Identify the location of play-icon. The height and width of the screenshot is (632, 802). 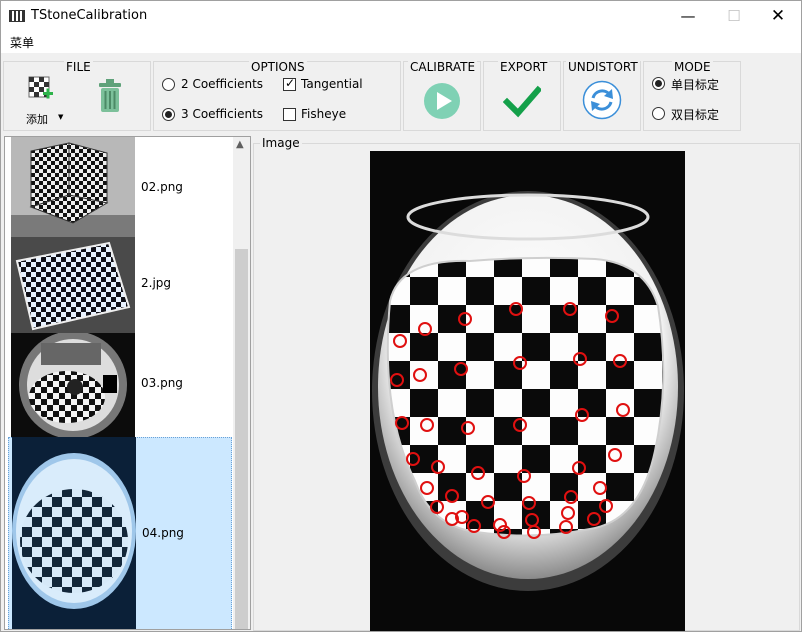
(442, 101).